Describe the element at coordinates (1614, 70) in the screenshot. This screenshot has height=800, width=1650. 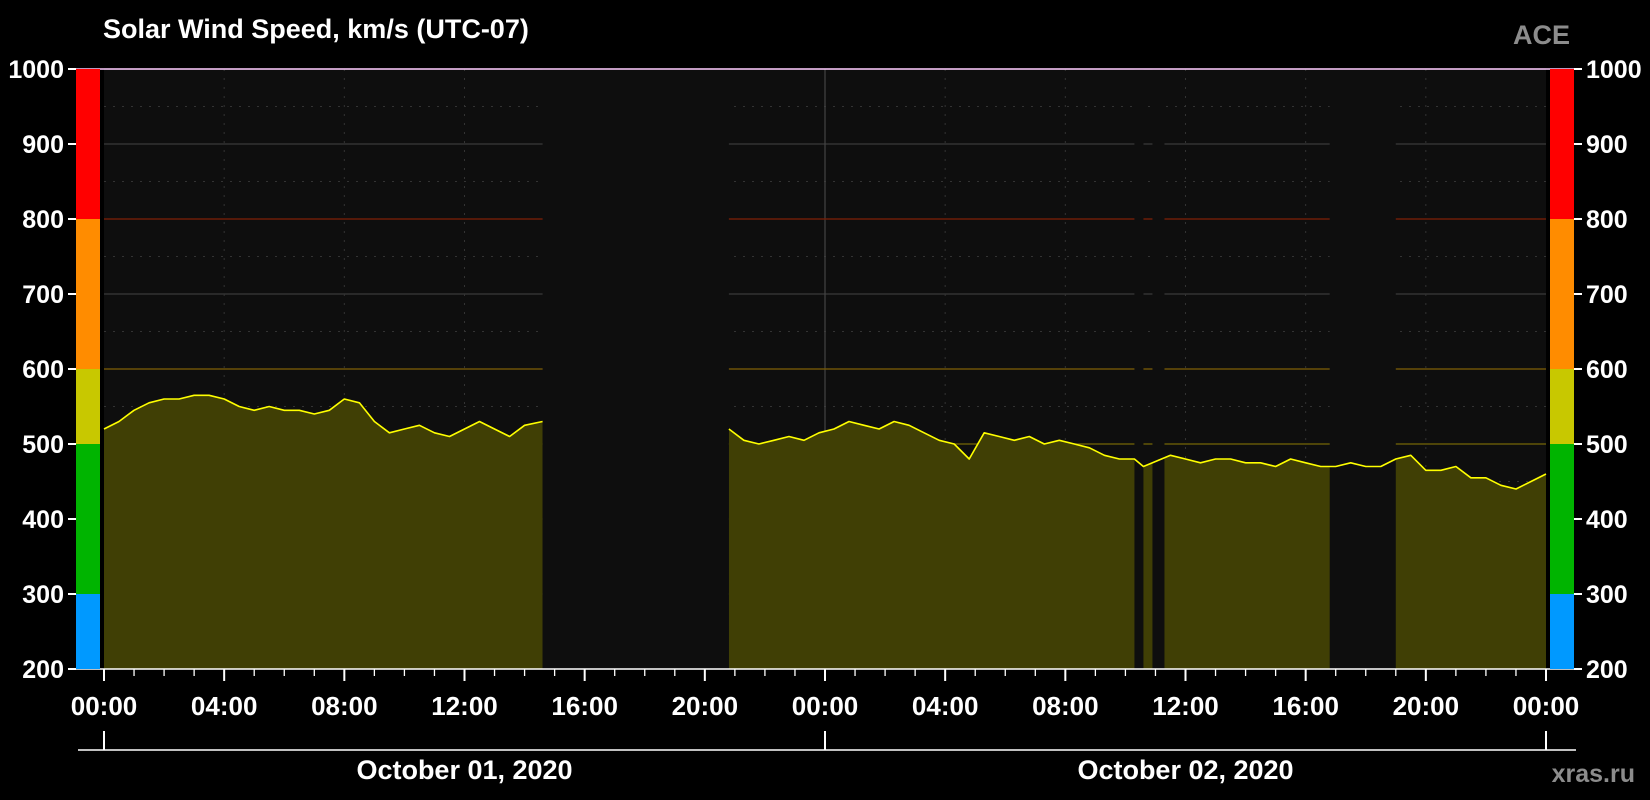
I see `y-tick-label-right: 1000` at that location.